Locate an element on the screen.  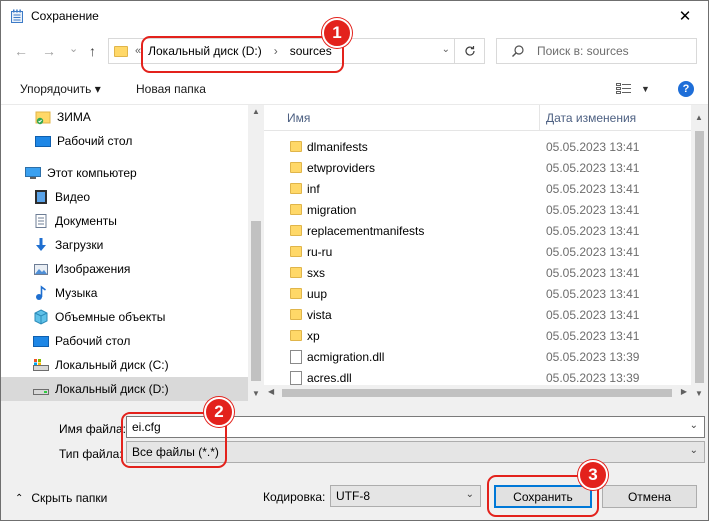
file-row: ru-ru 05.05.2023 13:41 is located at coordinates (478, 251).